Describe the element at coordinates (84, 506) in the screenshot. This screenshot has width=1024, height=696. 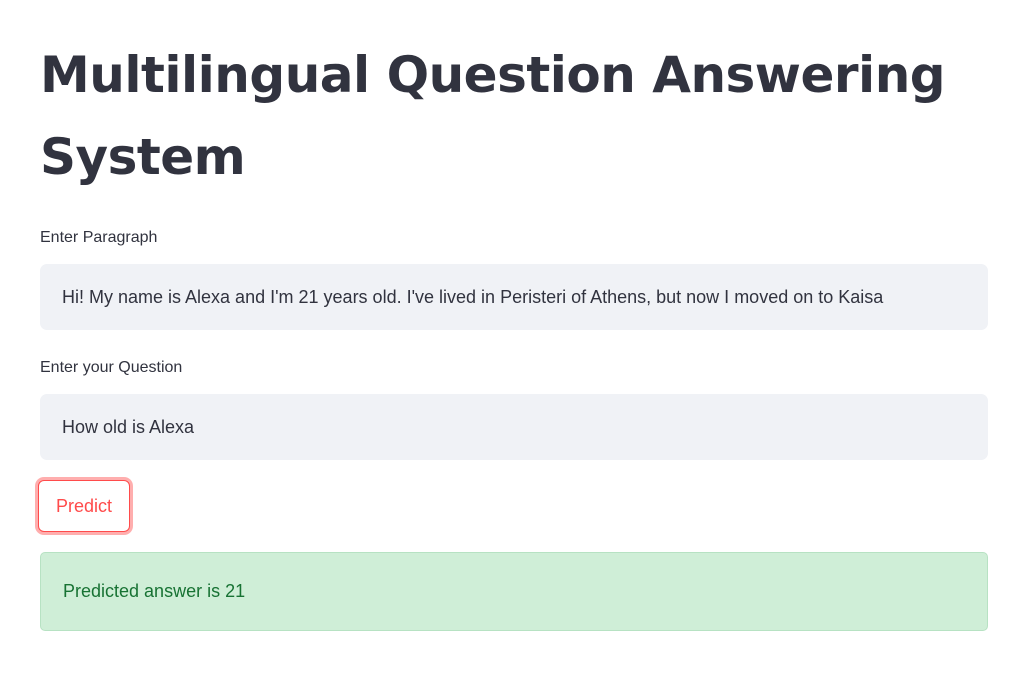
I see `predict-button: Predict` at that location.